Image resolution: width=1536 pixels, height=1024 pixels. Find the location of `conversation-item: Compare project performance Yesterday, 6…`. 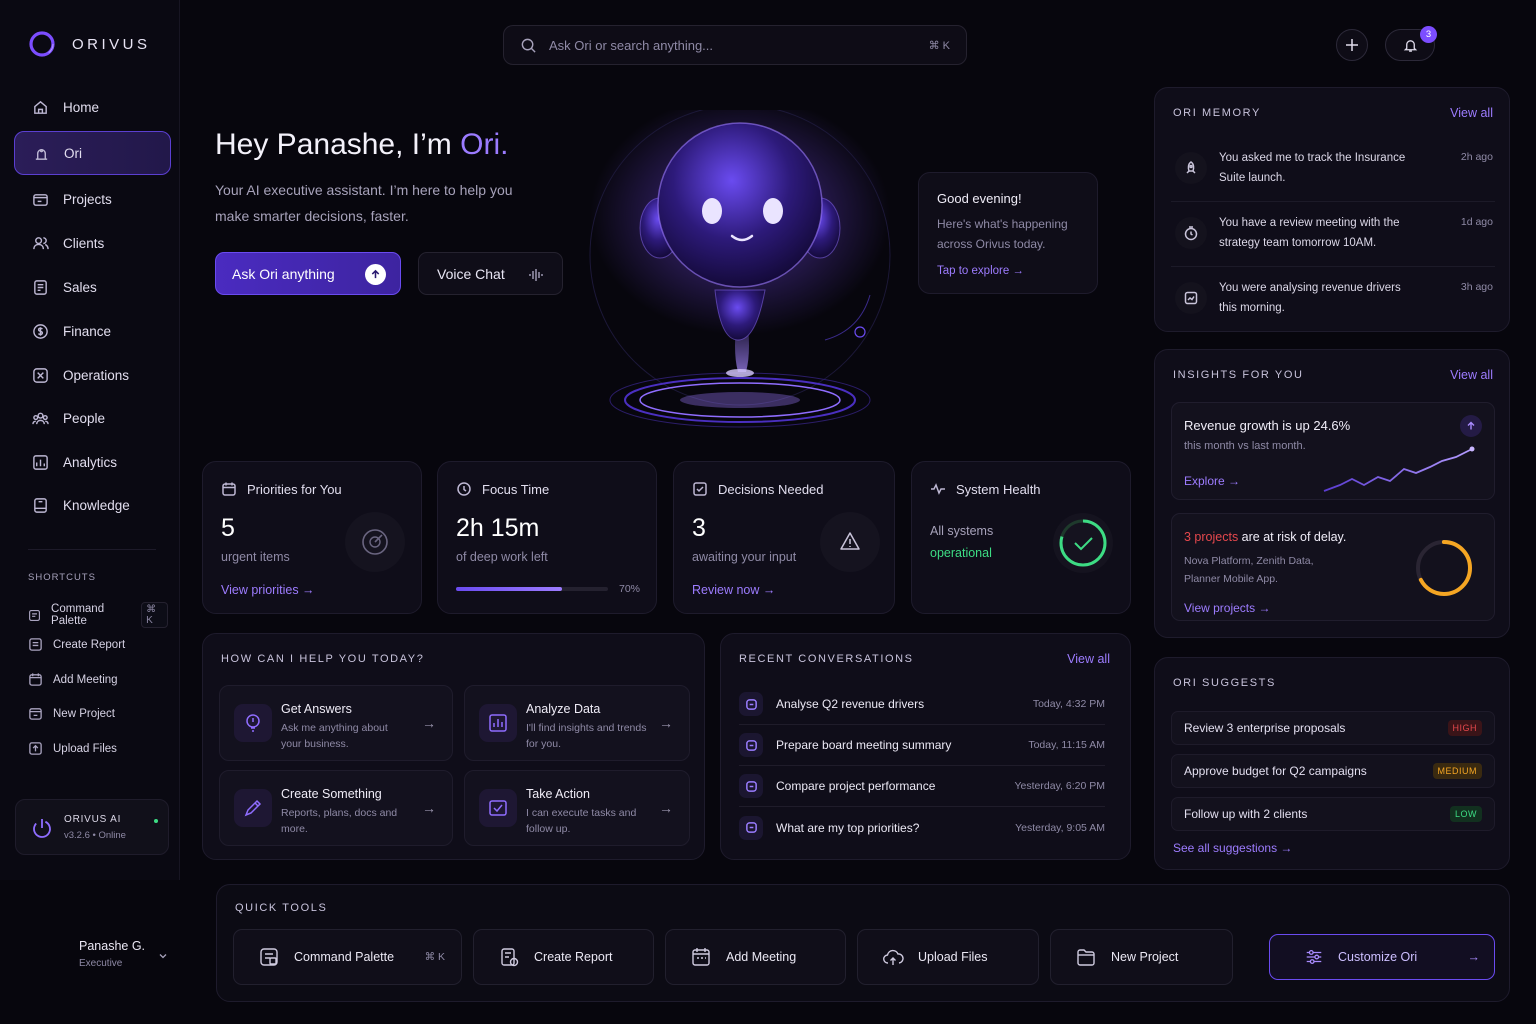

conversation-item: Compare project performance Yesterday, 6… is located at coordinates (922, 786).